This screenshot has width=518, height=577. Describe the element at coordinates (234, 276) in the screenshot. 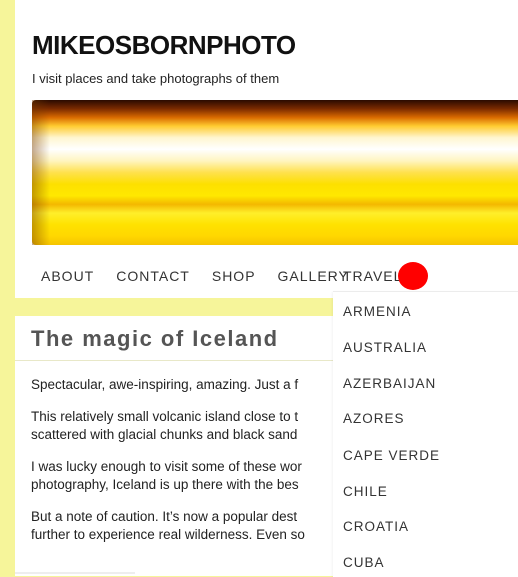

I see `nav-item-shop: SHOP` at that location.